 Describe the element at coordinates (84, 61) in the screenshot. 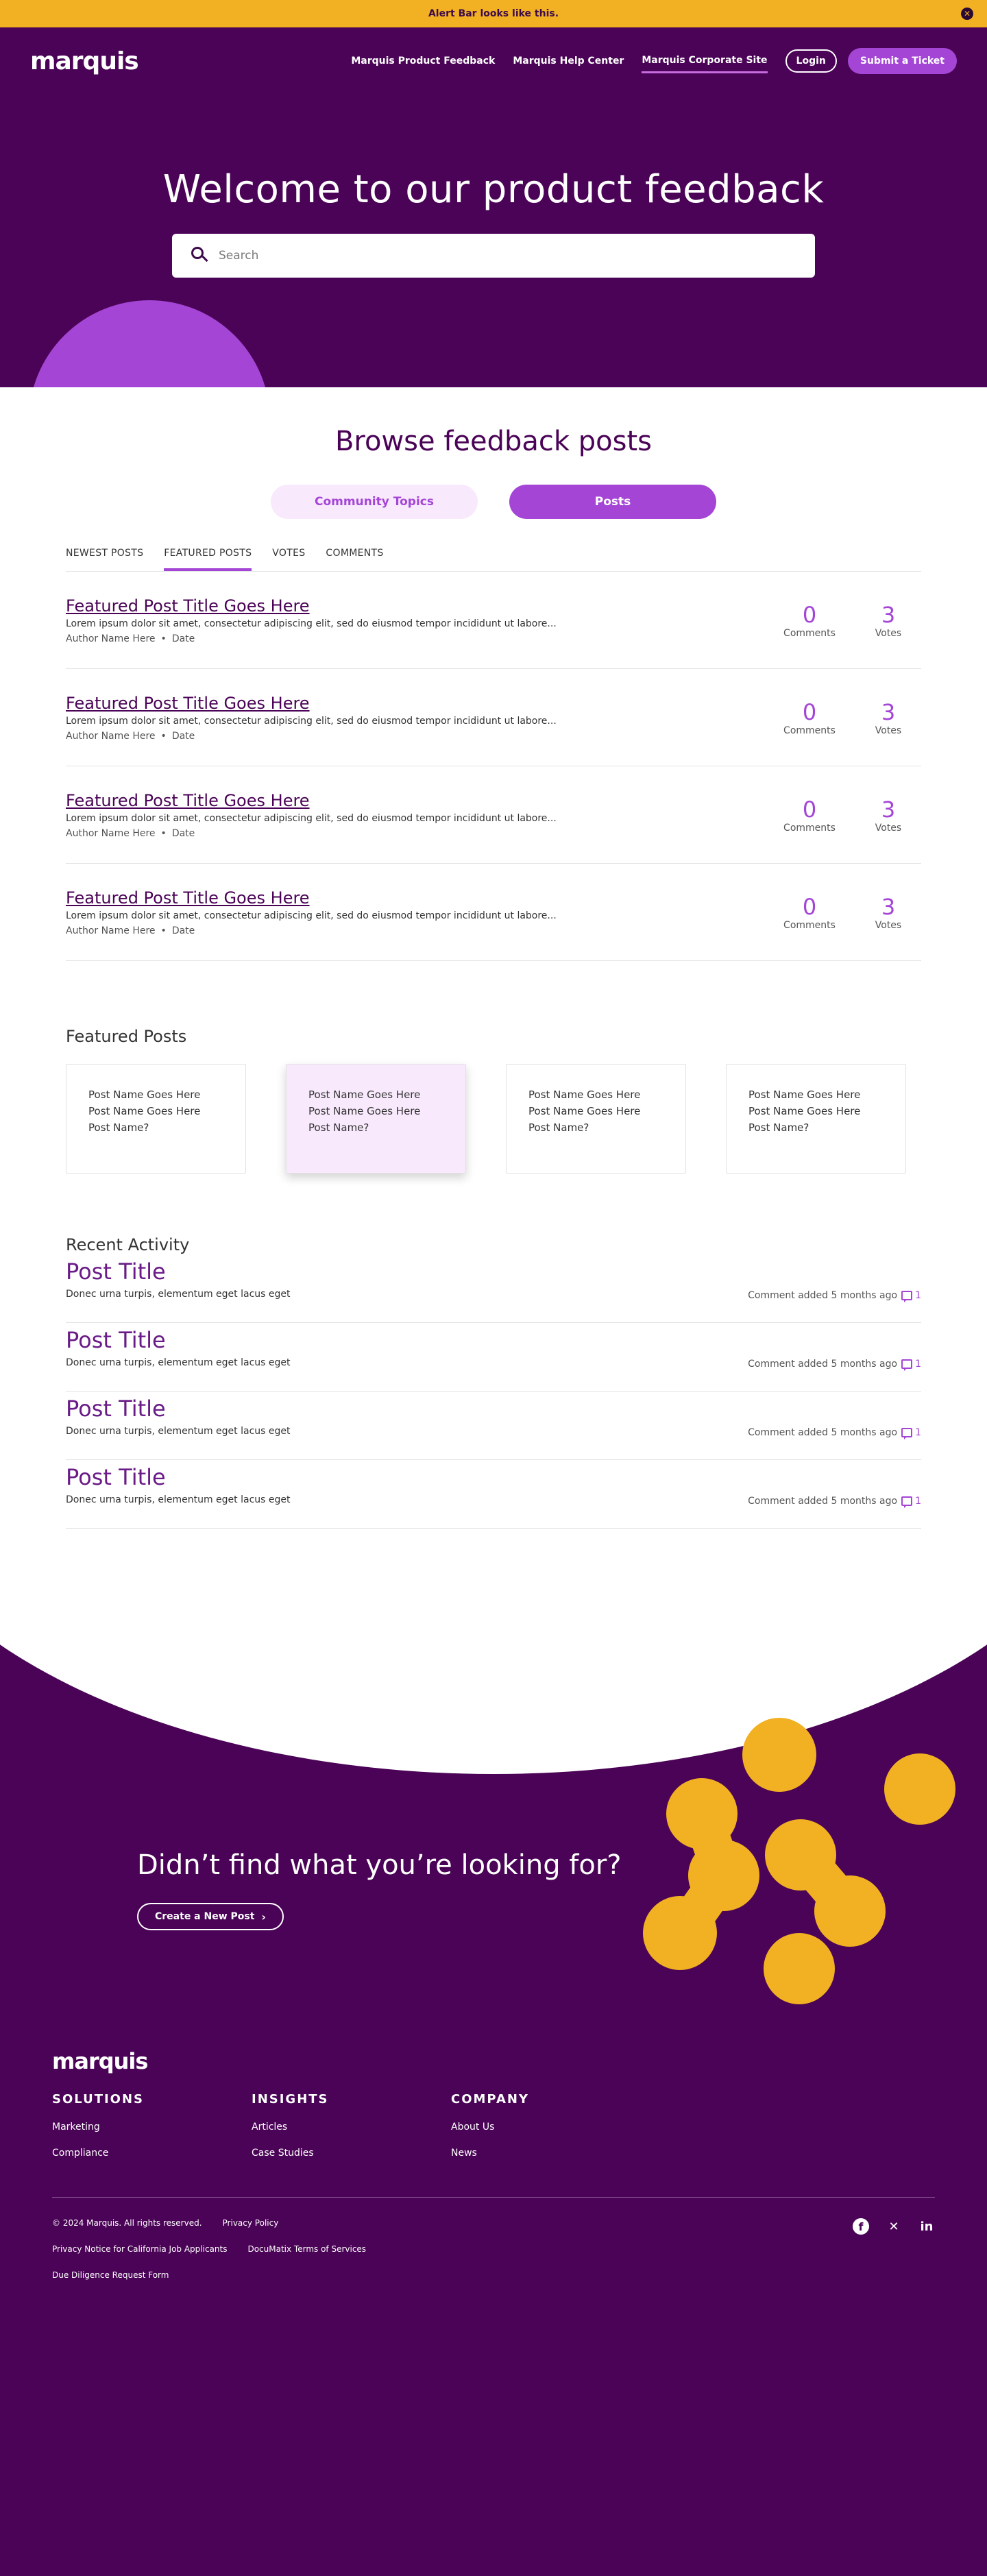

I see `logo: marquis` at that location.